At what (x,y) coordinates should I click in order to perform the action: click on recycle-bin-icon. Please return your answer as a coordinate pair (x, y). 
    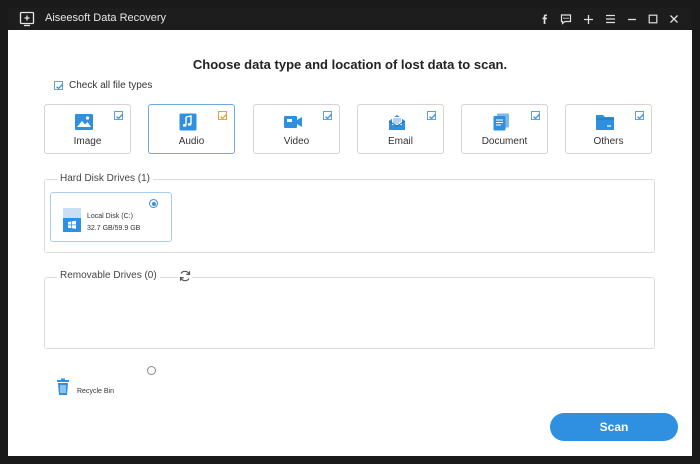
    Looking at the image, I should click on (63, 387).